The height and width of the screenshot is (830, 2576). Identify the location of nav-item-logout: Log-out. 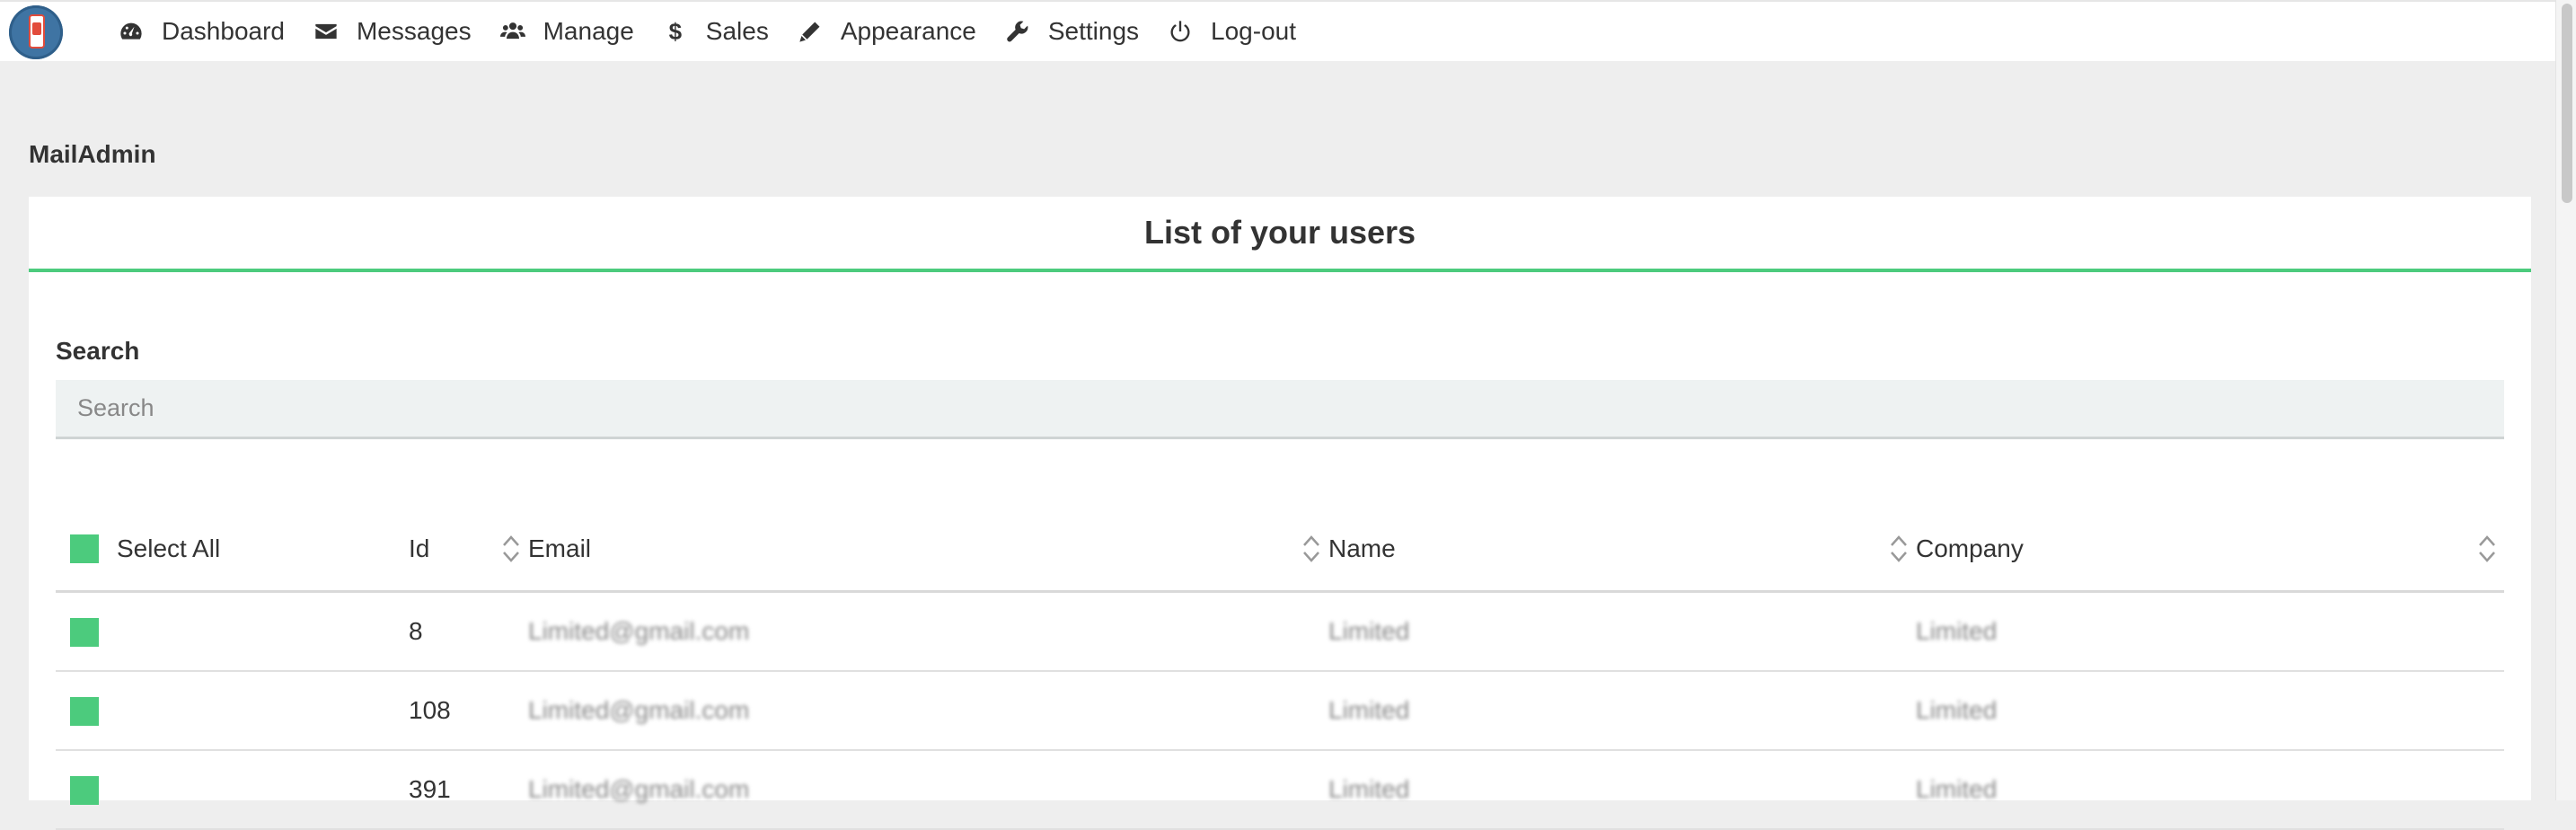
(1232, 31).